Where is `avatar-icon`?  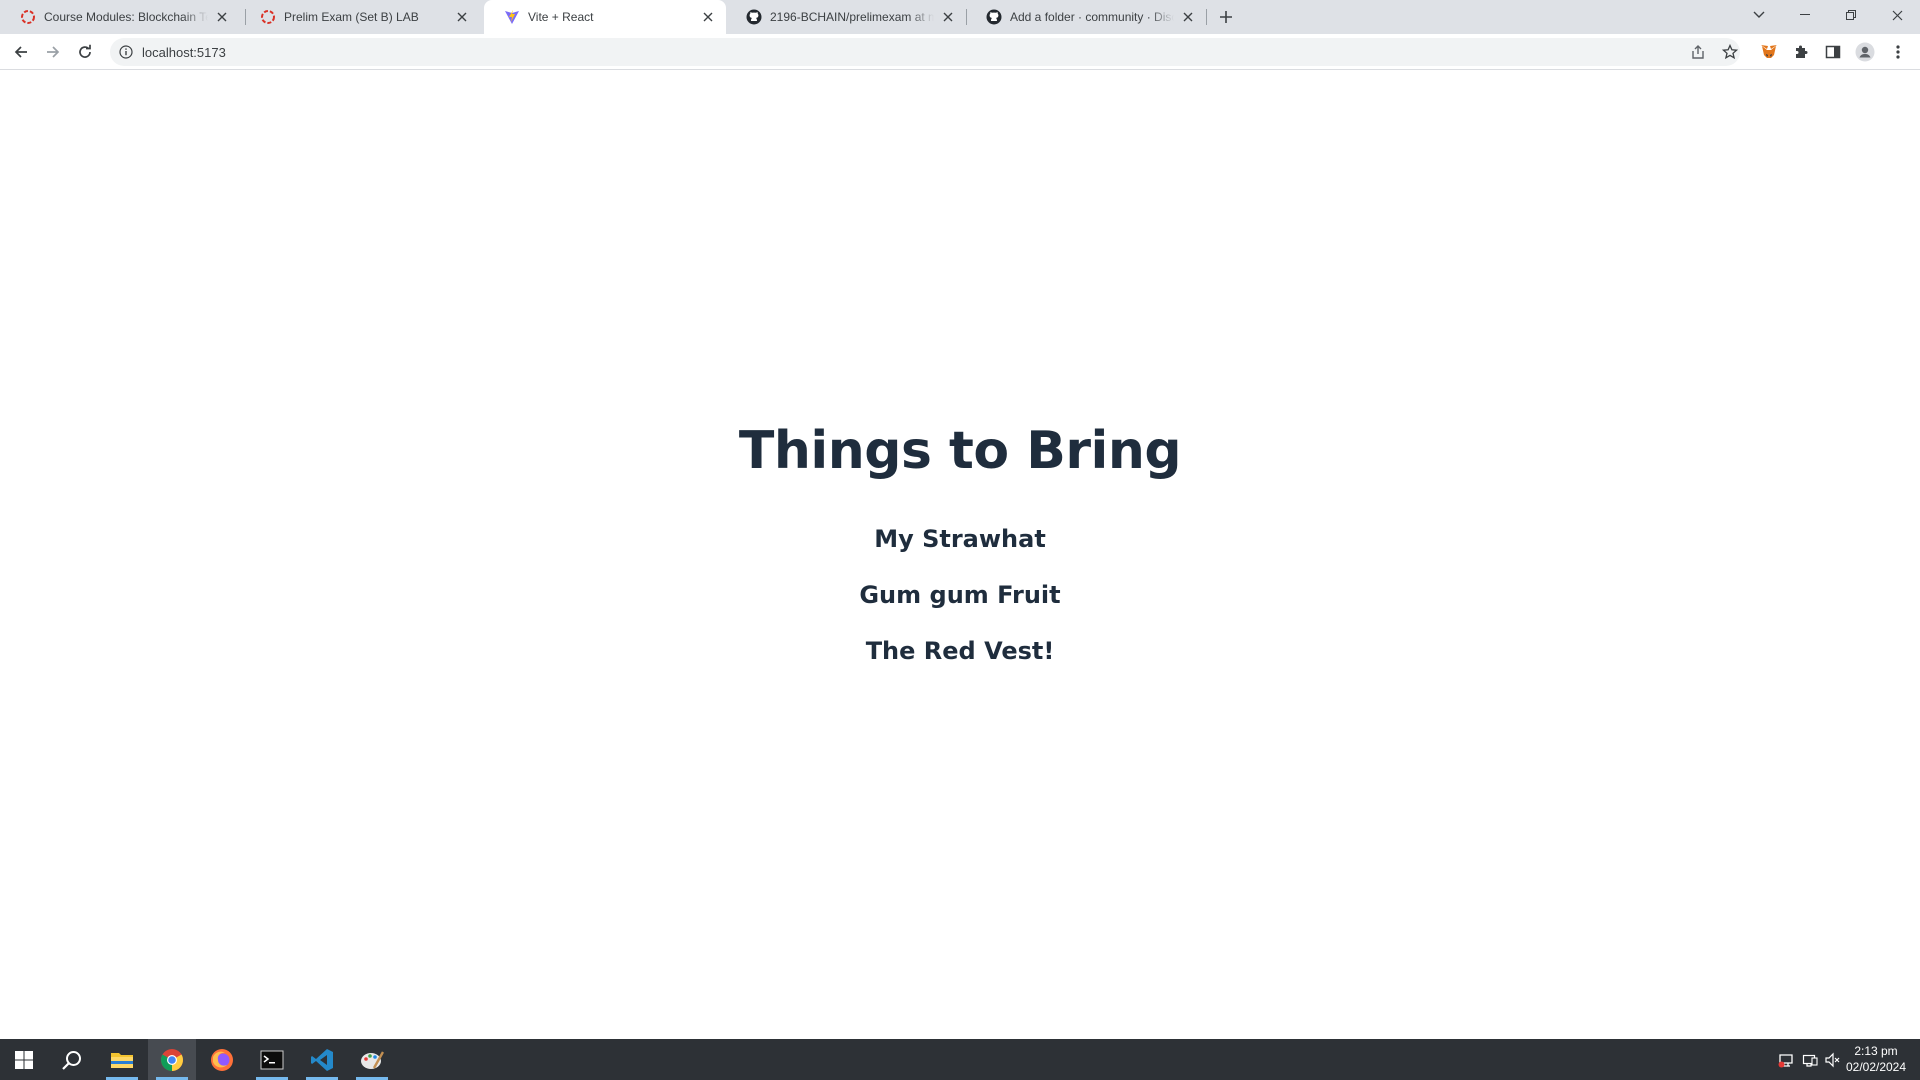 avatar-icon is located at coordinates (1865, 52).